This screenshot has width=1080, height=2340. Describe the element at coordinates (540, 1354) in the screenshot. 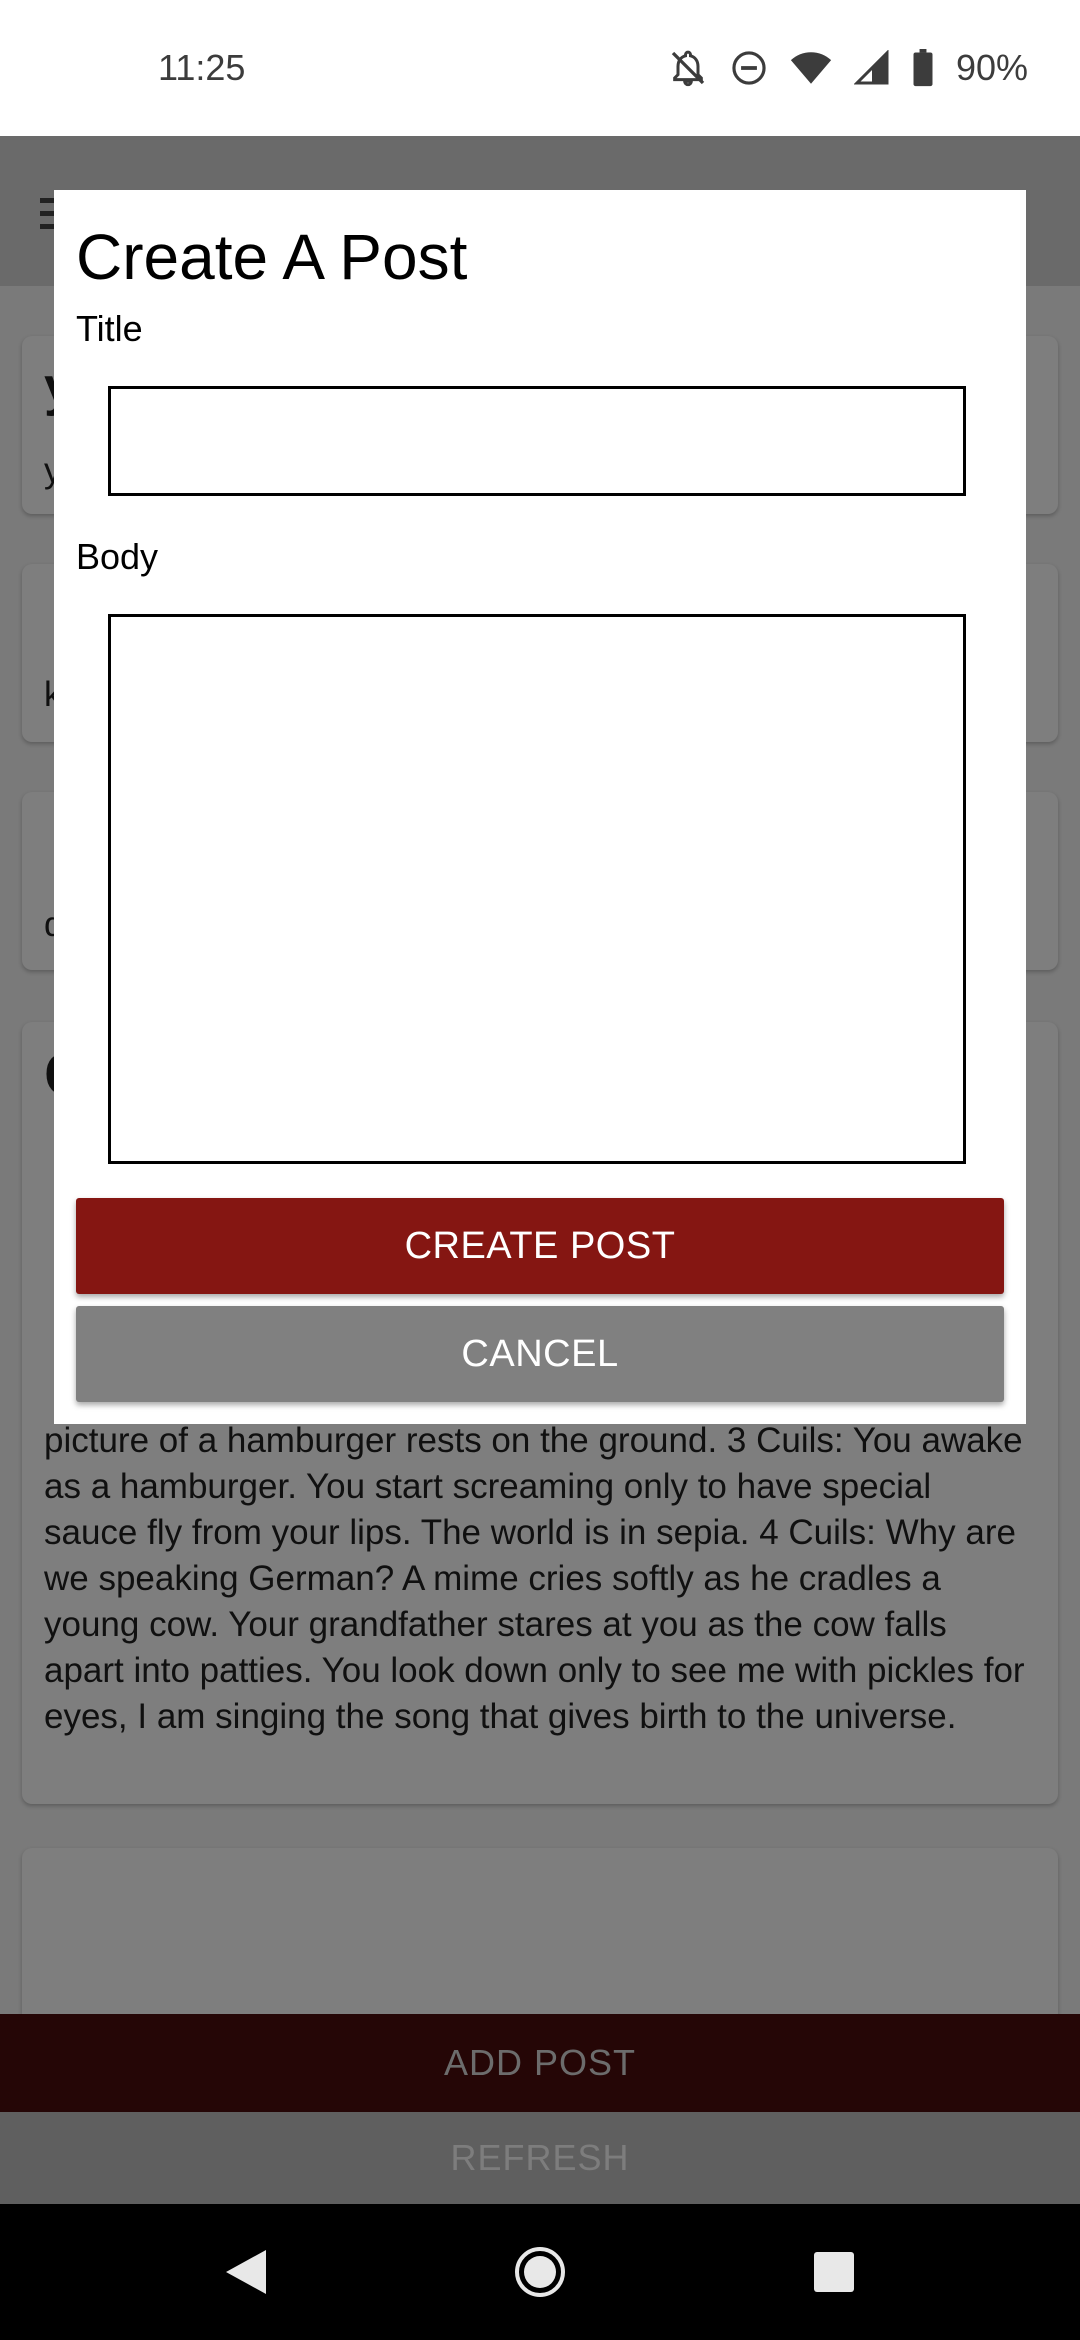

I see `cancel-button: CANCEL` at that location.